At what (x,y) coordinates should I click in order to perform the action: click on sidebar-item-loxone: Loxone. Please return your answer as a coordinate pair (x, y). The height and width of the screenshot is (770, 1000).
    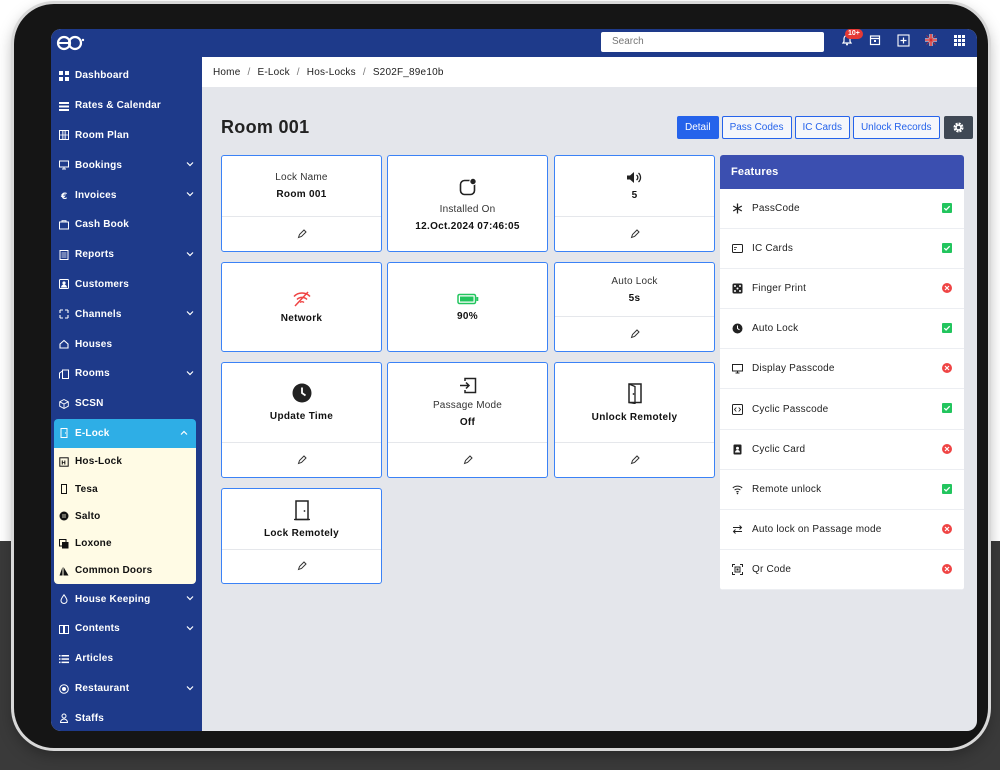
    Looking at the image, I should click on (125, 543).